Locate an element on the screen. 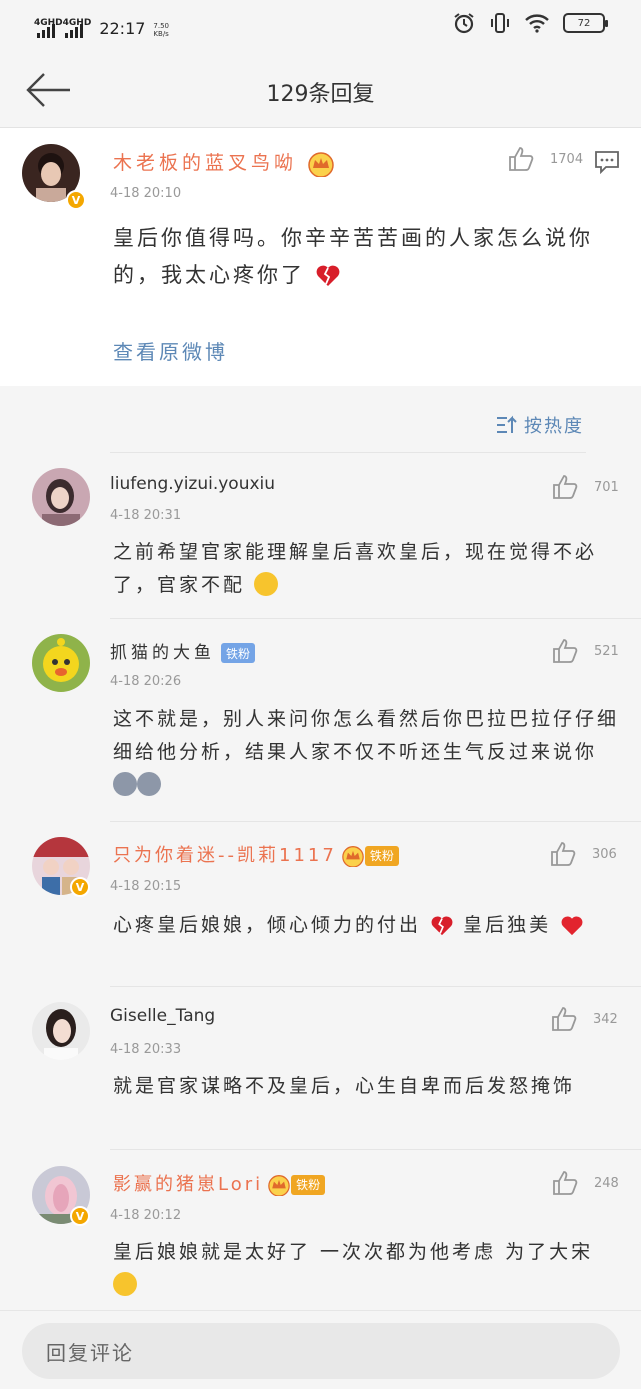  status-left: 4GHD 4GHD 22:17 7.50 KB/s is located at coordinates (101, 25).